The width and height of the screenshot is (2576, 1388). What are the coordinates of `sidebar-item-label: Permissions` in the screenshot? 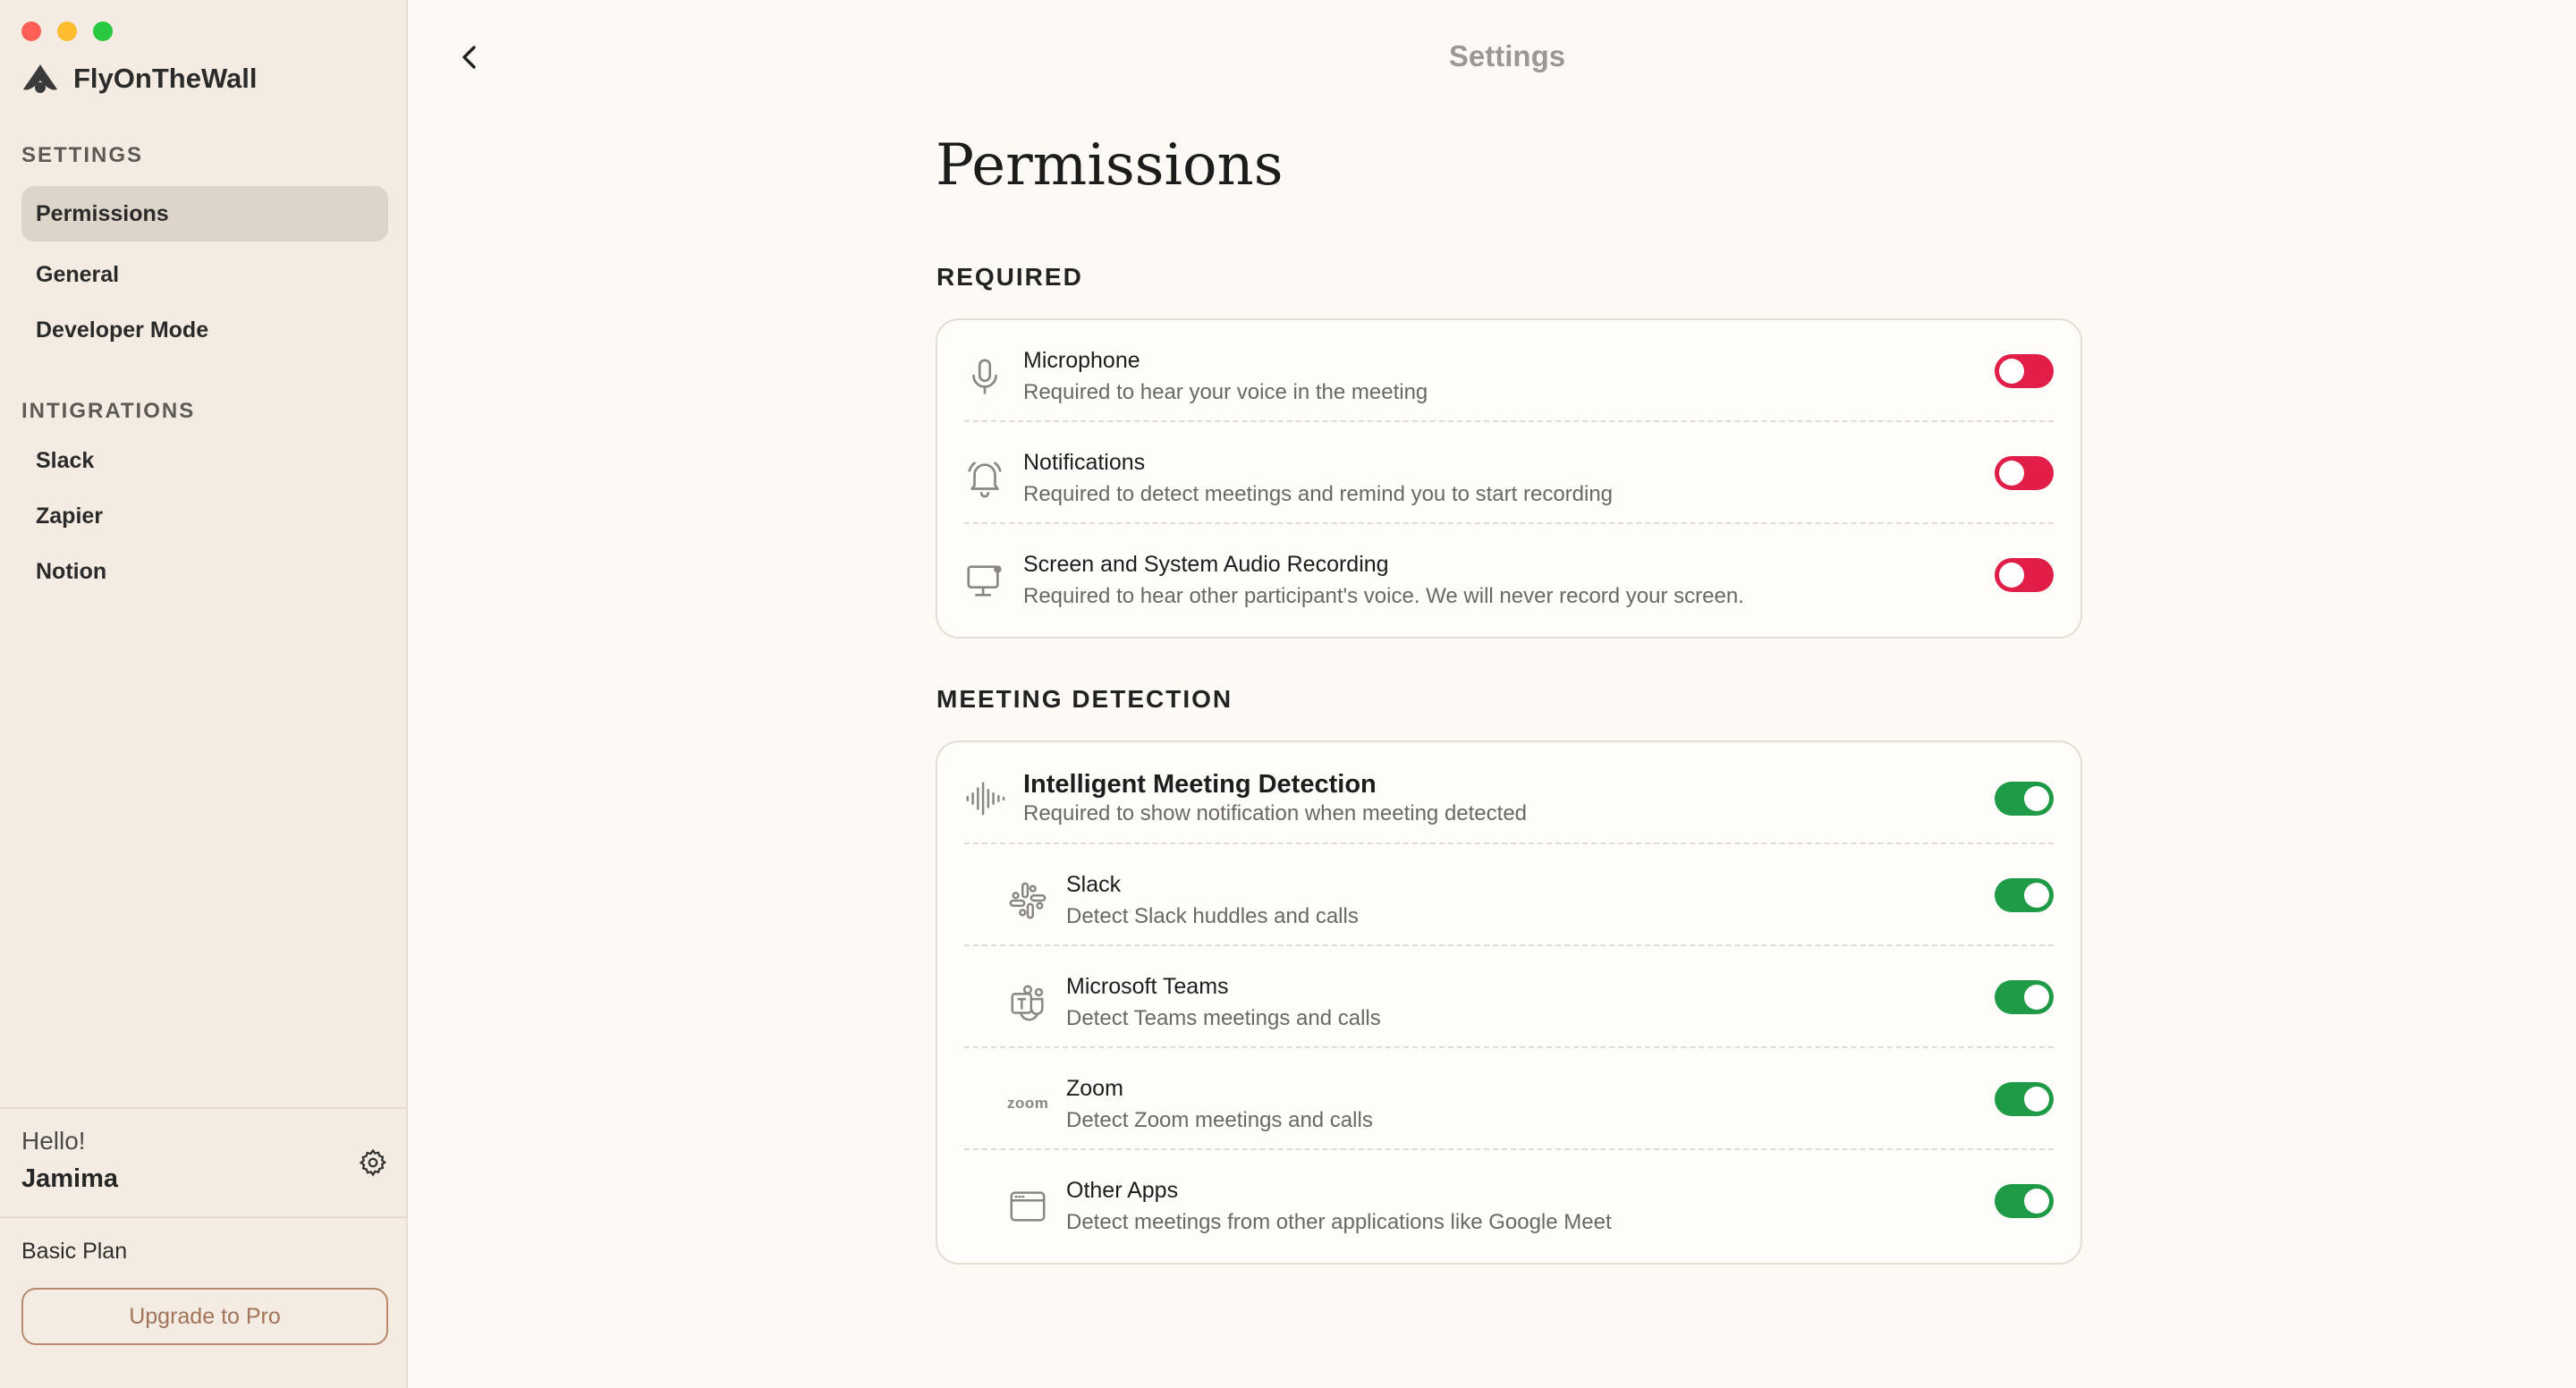 It's located at (102, 213).